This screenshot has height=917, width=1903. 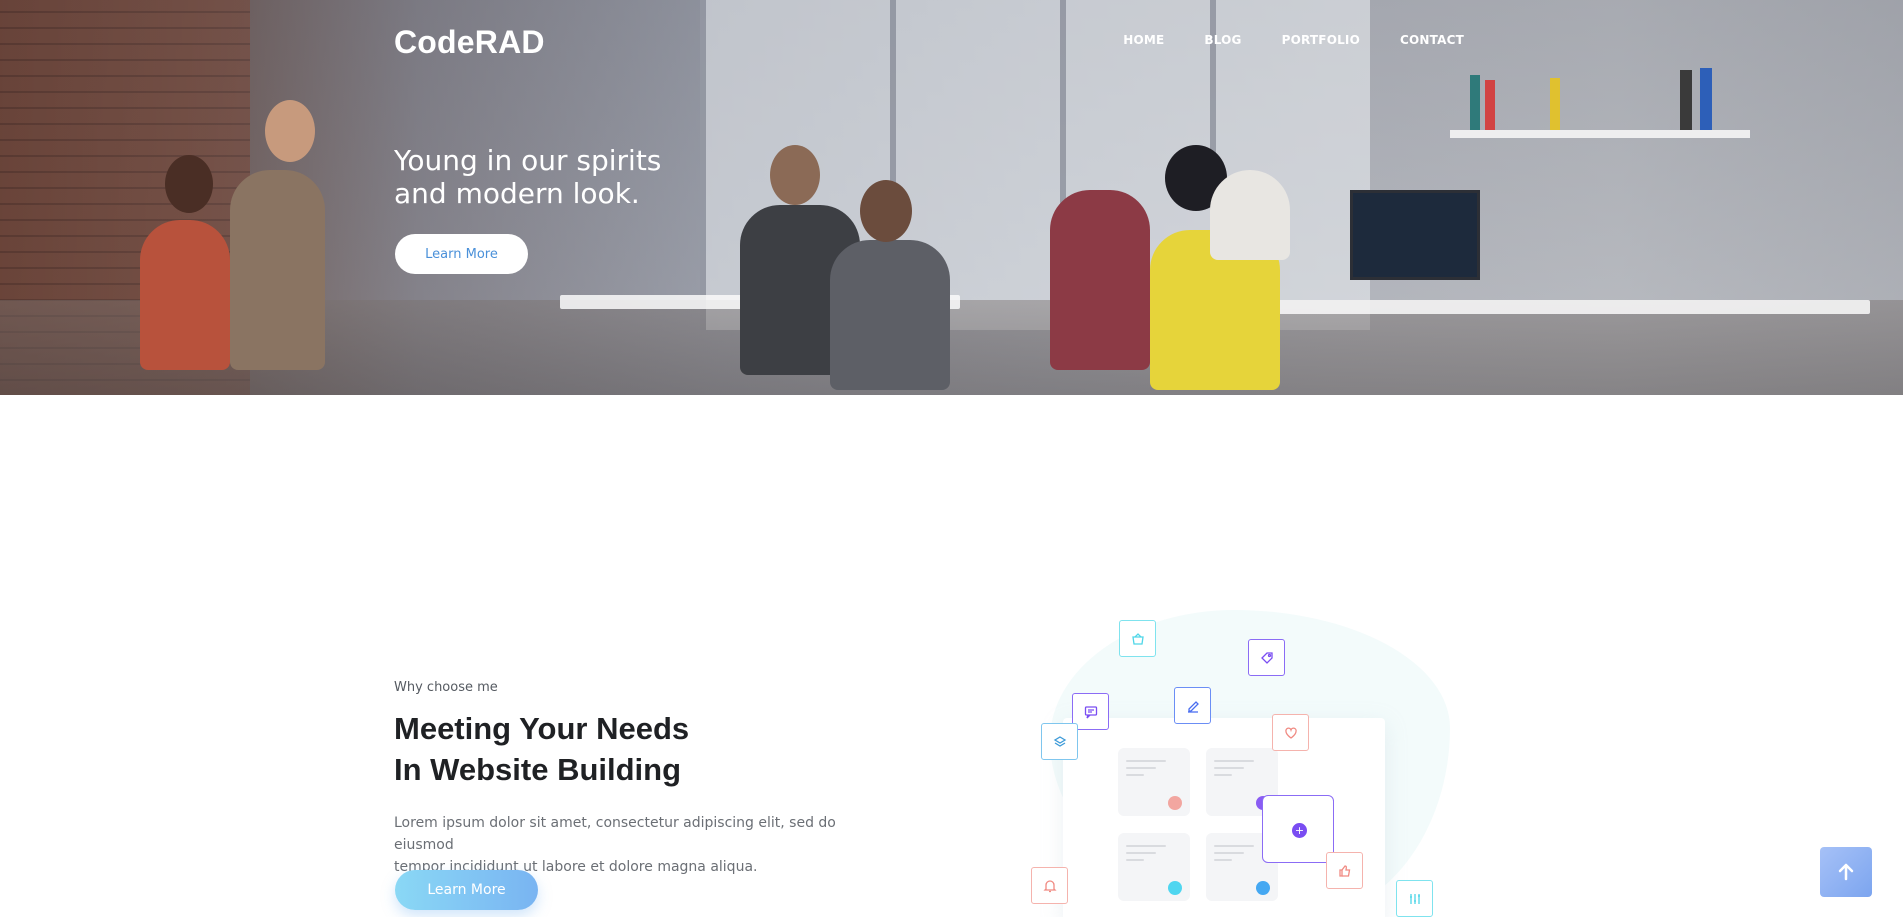 I want to click on layers-icon, so click(x=1059, y=741).